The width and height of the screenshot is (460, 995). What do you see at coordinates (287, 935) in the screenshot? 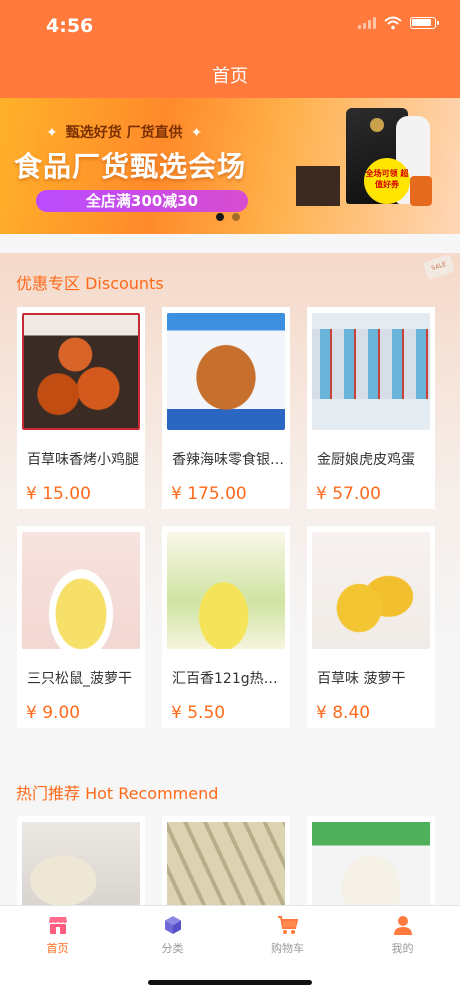
I see `tab-cart: 购物车` at bounding box center [287, 935].